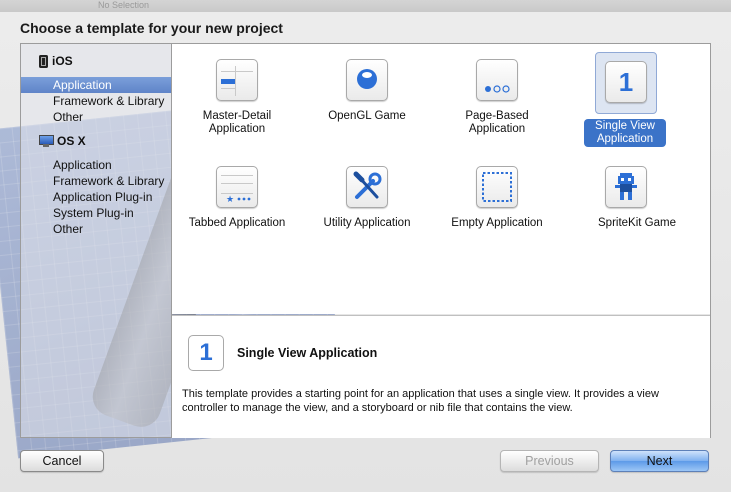 This screenshot has width=731, height=492. Describe the element at coordinates (367, 209) in the screenshot. I see `template-utility: Utility Application` at that location.